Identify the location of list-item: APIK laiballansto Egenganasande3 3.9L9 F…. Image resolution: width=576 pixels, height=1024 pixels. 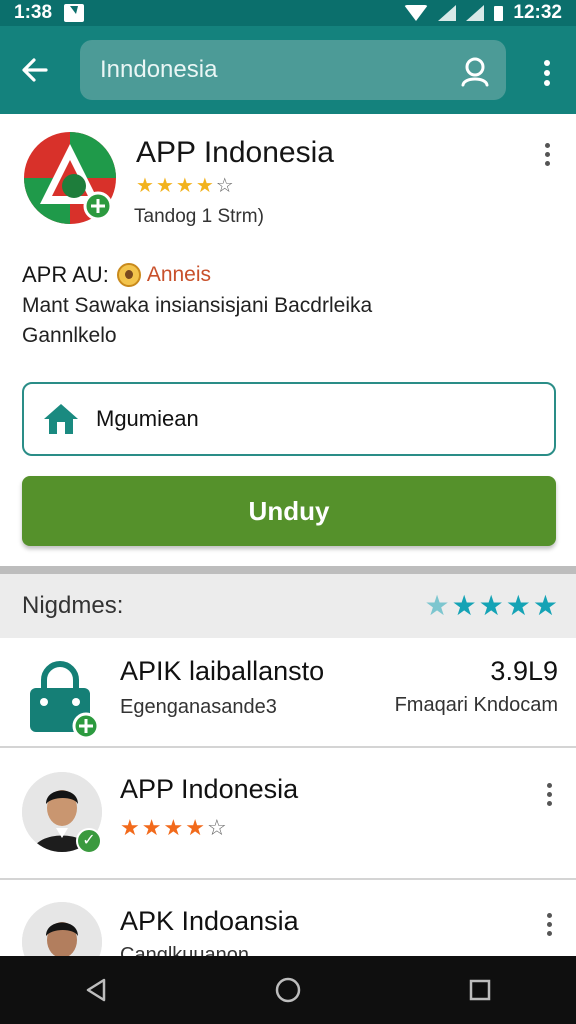
(288, 693).